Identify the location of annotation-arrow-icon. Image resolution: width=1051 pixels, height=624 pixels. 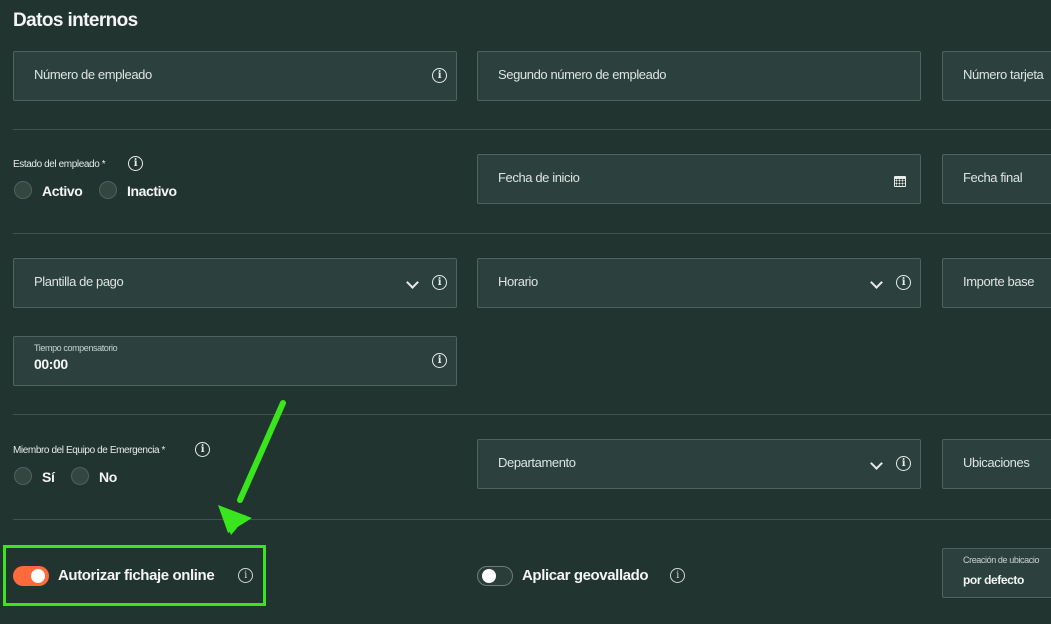
(252, 467).